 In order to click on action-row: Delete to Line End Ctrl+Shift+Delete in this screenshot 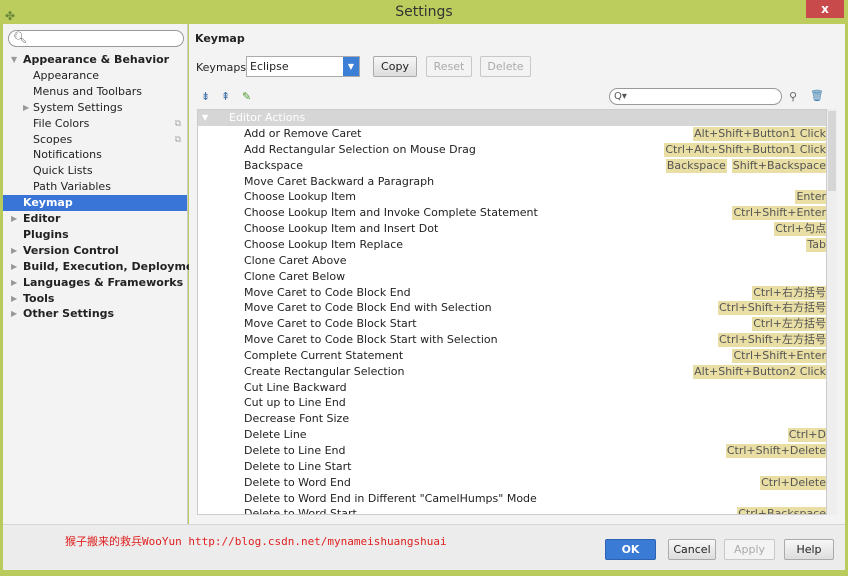, I will do `click(512, 451)`.